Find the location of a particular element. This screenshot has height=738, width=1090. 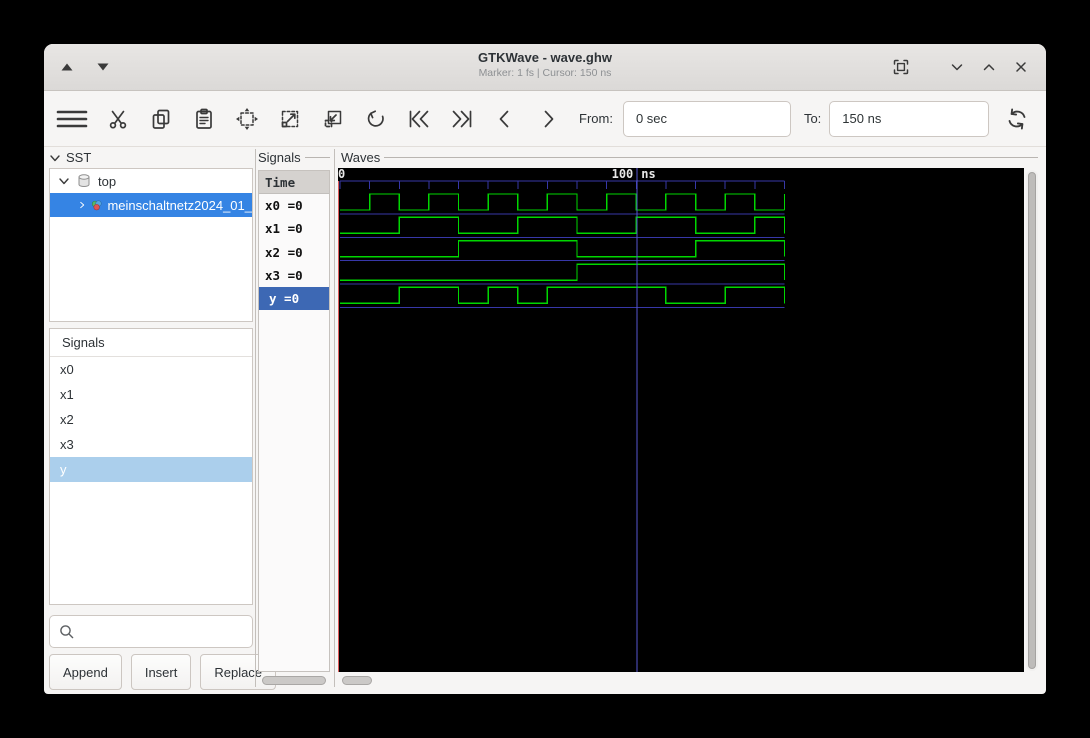

fullscreen-icon is located at coordinates (901, 67).